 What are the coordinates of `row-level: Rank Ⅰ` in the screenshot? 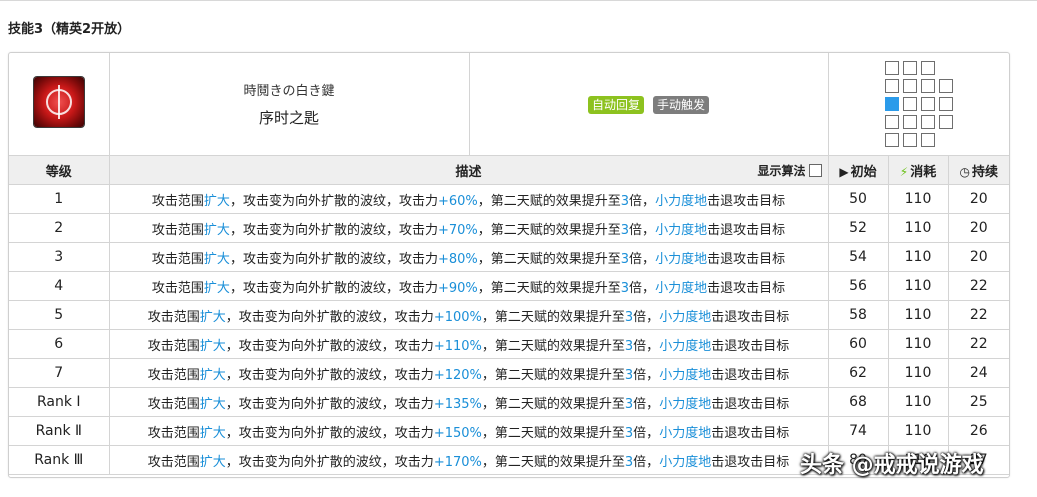 It's located at (59, 402).